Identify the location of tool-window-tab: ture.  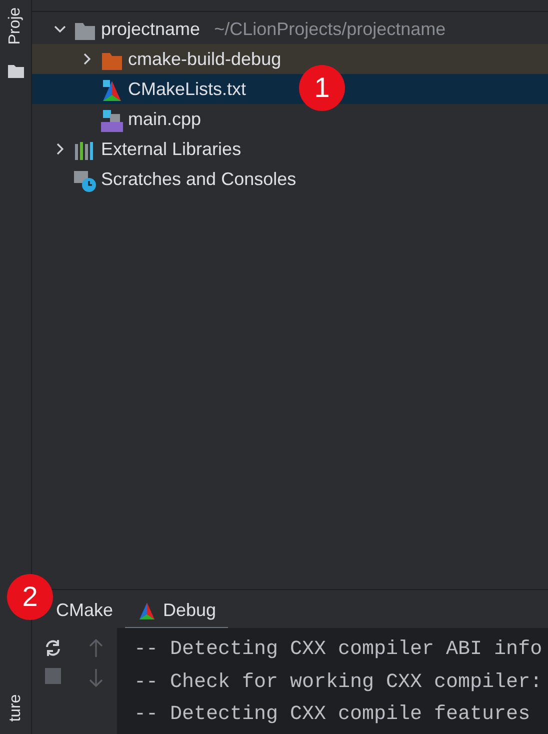
(16, 708).